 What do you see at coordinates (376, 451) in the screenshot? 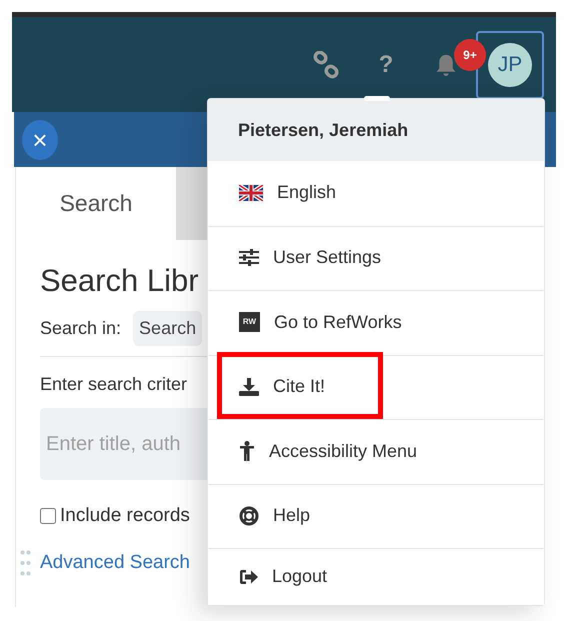
I see `menu-item: Accessibility Menu` at bounding box center [376, 451].